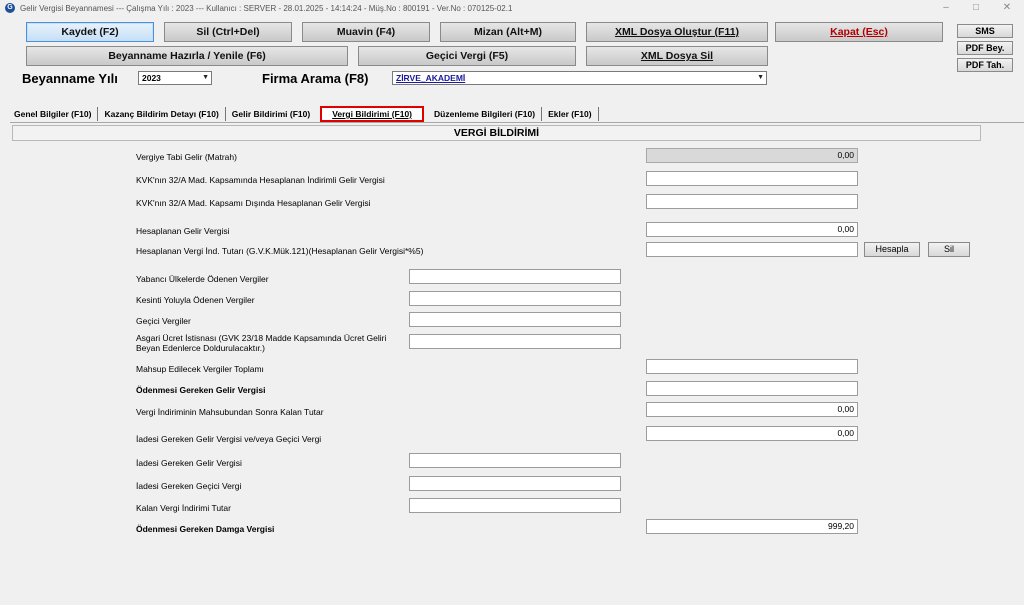  What do you see at coordinates (485, 114) in the screenshot?
I see `tab-duzenleme-bilgileri: Düzenleme Bilgileri (F10)` at bounding box center [485, 114].